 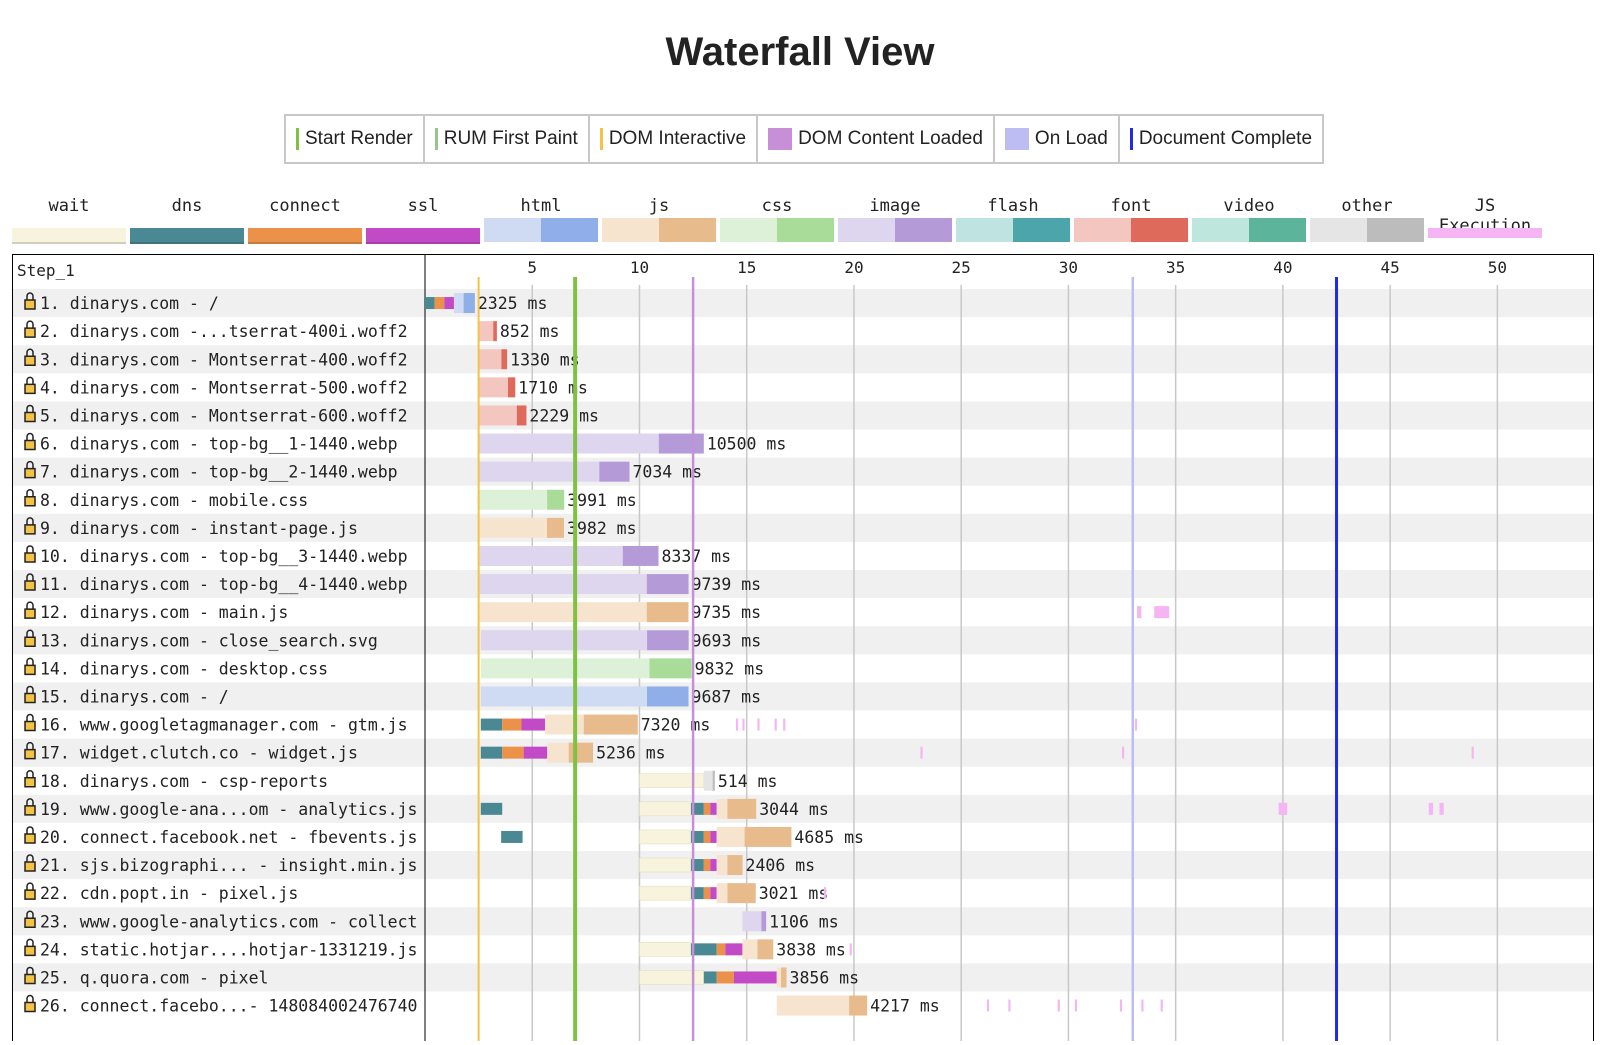 I want to click on html-request-segment, so click(x=563, y=696).